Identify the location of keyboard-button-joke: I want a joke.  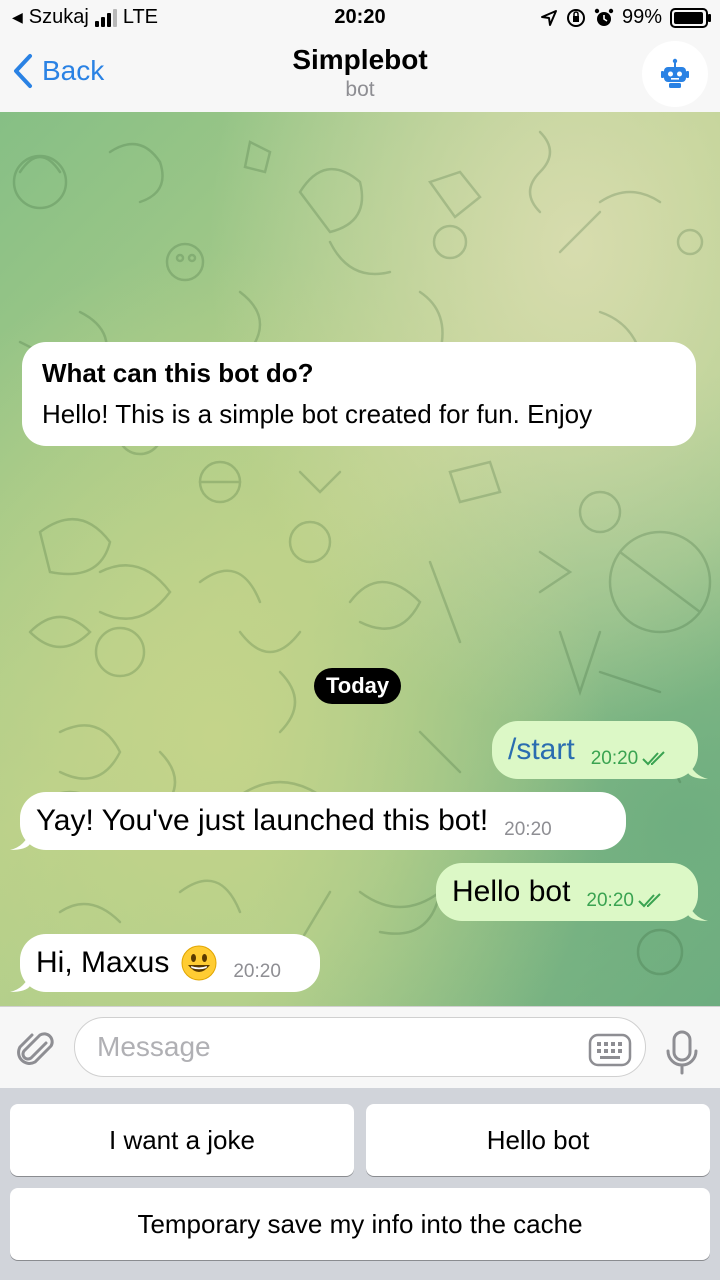
(182, 1140).